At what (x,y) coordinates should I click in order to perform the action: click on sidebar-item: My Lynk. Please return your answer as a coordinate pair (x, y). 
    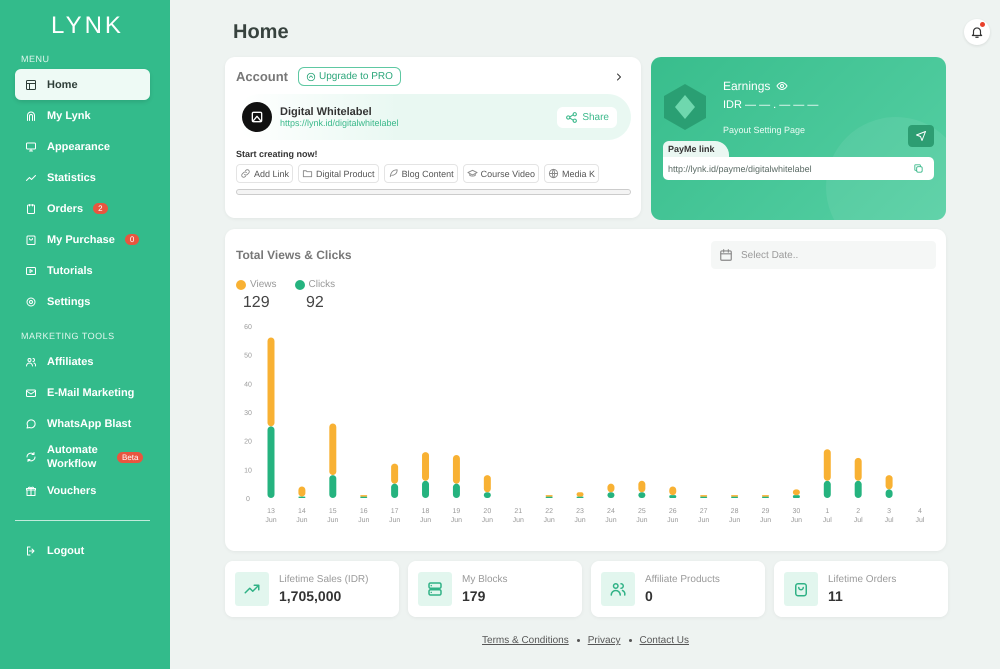
    Looking at the image, I should click on (82, 115).